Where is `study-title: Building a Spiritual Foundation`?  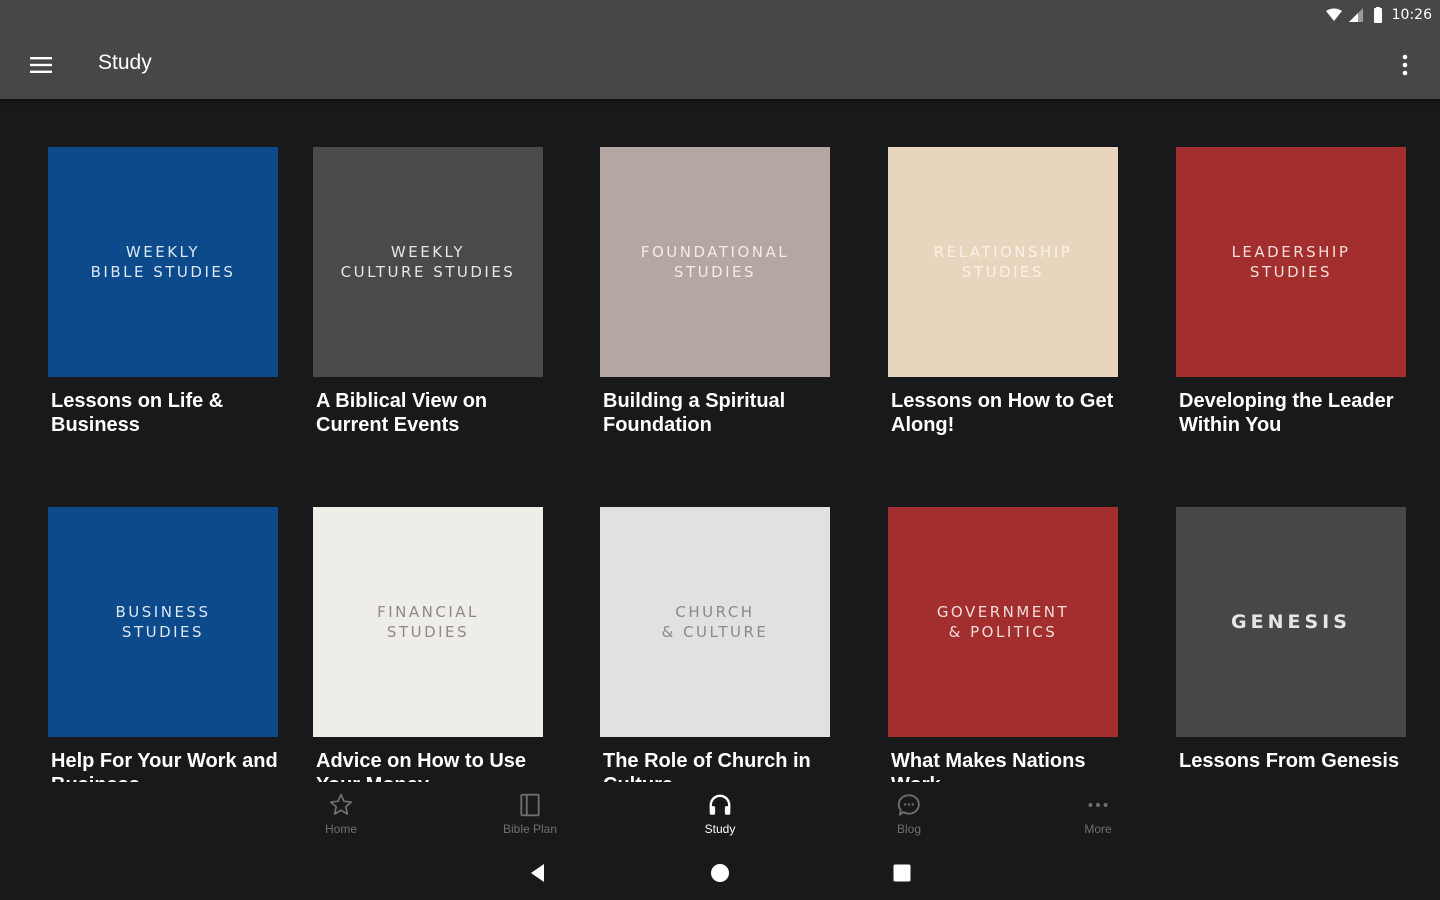 study-title: Building a Spiritual Foundation is located at coordinates (694, 413).